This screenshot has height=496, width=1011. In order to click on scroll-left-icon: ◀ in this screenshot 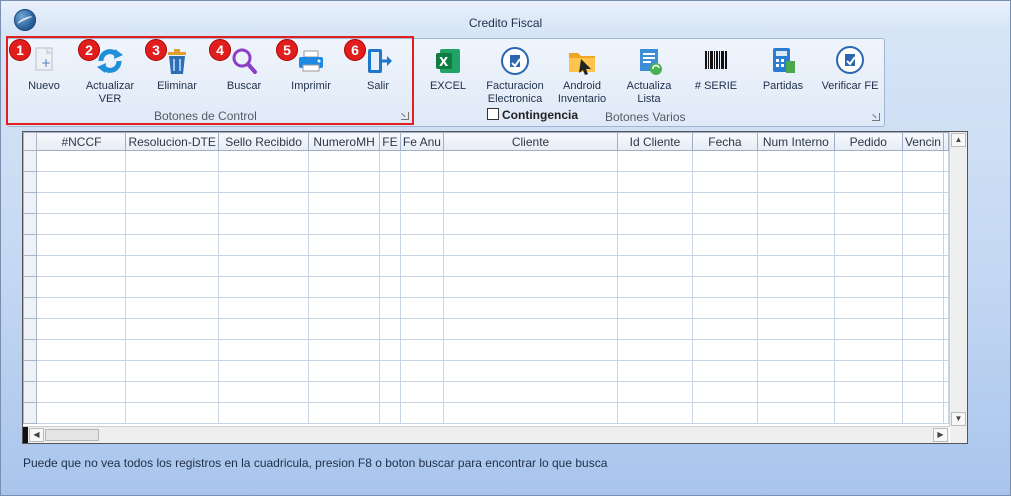, I will do `click(36, 435)`.